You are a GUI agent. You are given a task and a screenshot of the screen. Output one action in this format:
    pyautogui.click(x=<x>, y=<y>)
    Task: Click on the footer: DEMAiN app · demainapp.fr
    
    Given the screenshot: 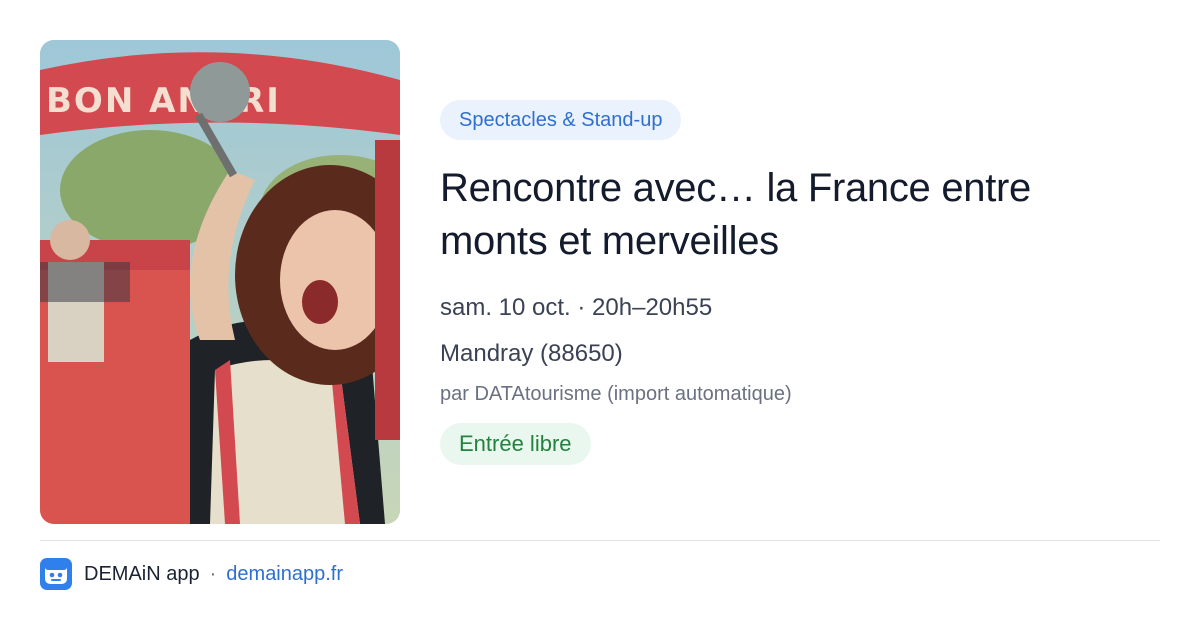 What is the action you would take?
    pyautogui.click(x=191, y=574)
    